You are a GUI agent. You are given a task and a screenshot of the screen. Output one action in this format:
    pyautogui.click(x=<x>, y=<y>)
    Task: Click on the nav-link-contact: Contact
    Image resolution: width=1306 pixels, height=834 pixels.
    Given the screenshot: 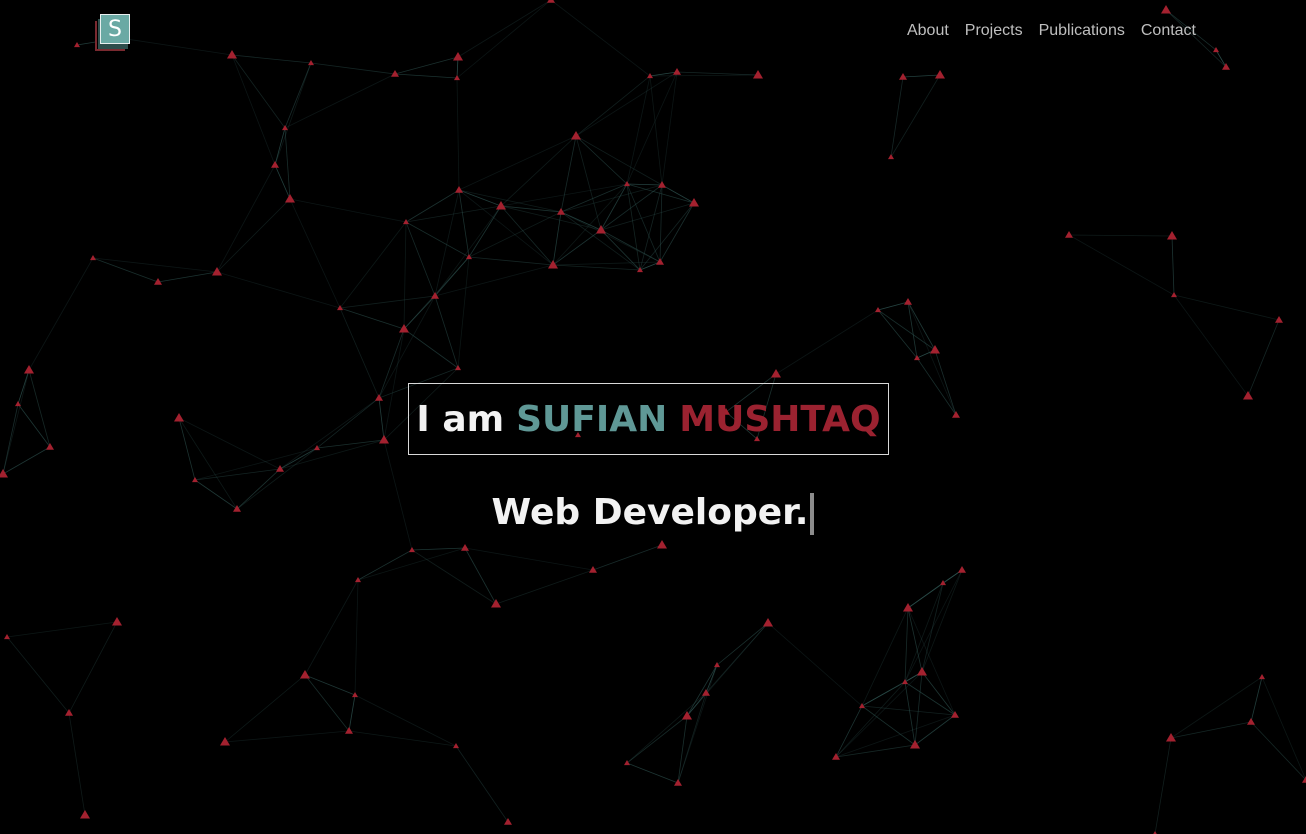 What is the action you would take?
    pyautogui.click(x=1168, y=31)
    